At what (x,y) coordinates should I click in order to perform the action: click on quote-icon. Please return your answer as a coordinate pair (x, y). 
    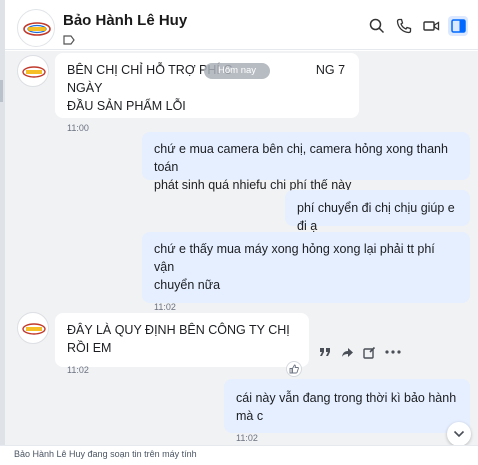
    Looking at the image, I should click on (325, 352).